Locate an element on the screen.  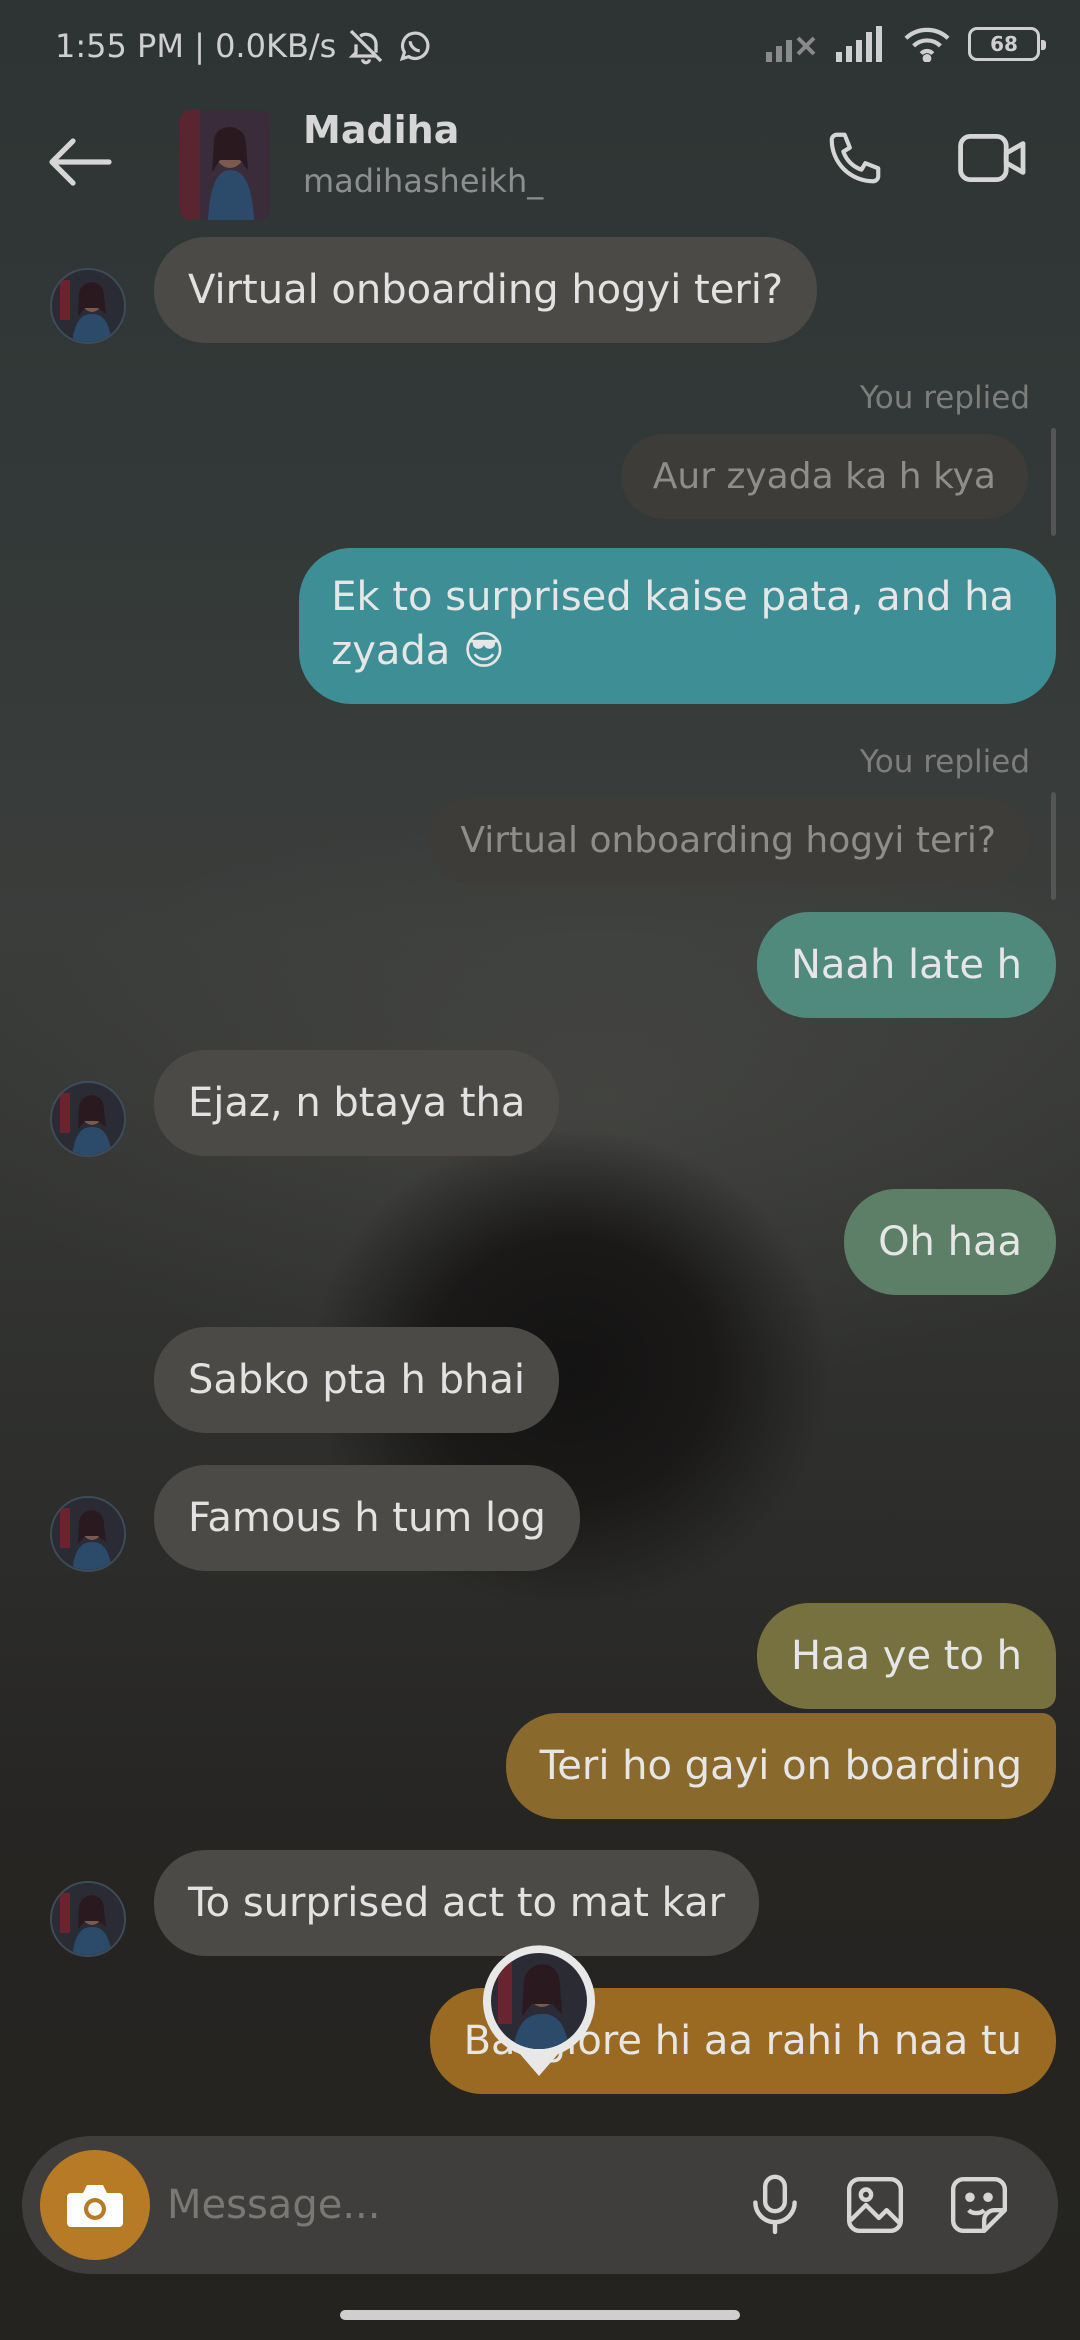
phone-icon is located at coordinates (855, 158).